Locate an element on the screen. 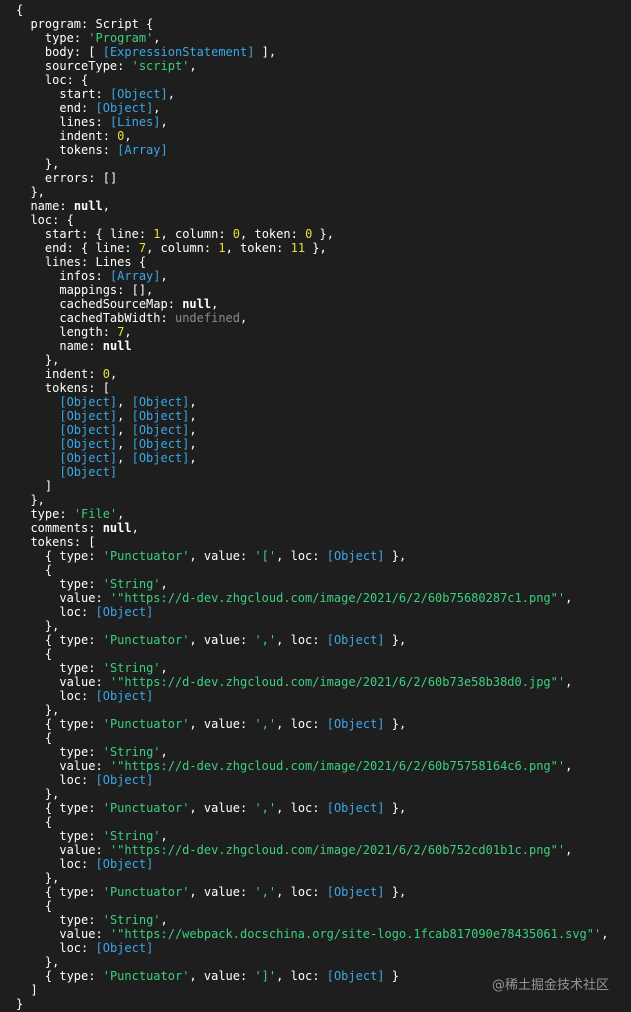 The height and width of the screenshot is (1012, 631). code-key: errors is located at coordinates (66, 178).